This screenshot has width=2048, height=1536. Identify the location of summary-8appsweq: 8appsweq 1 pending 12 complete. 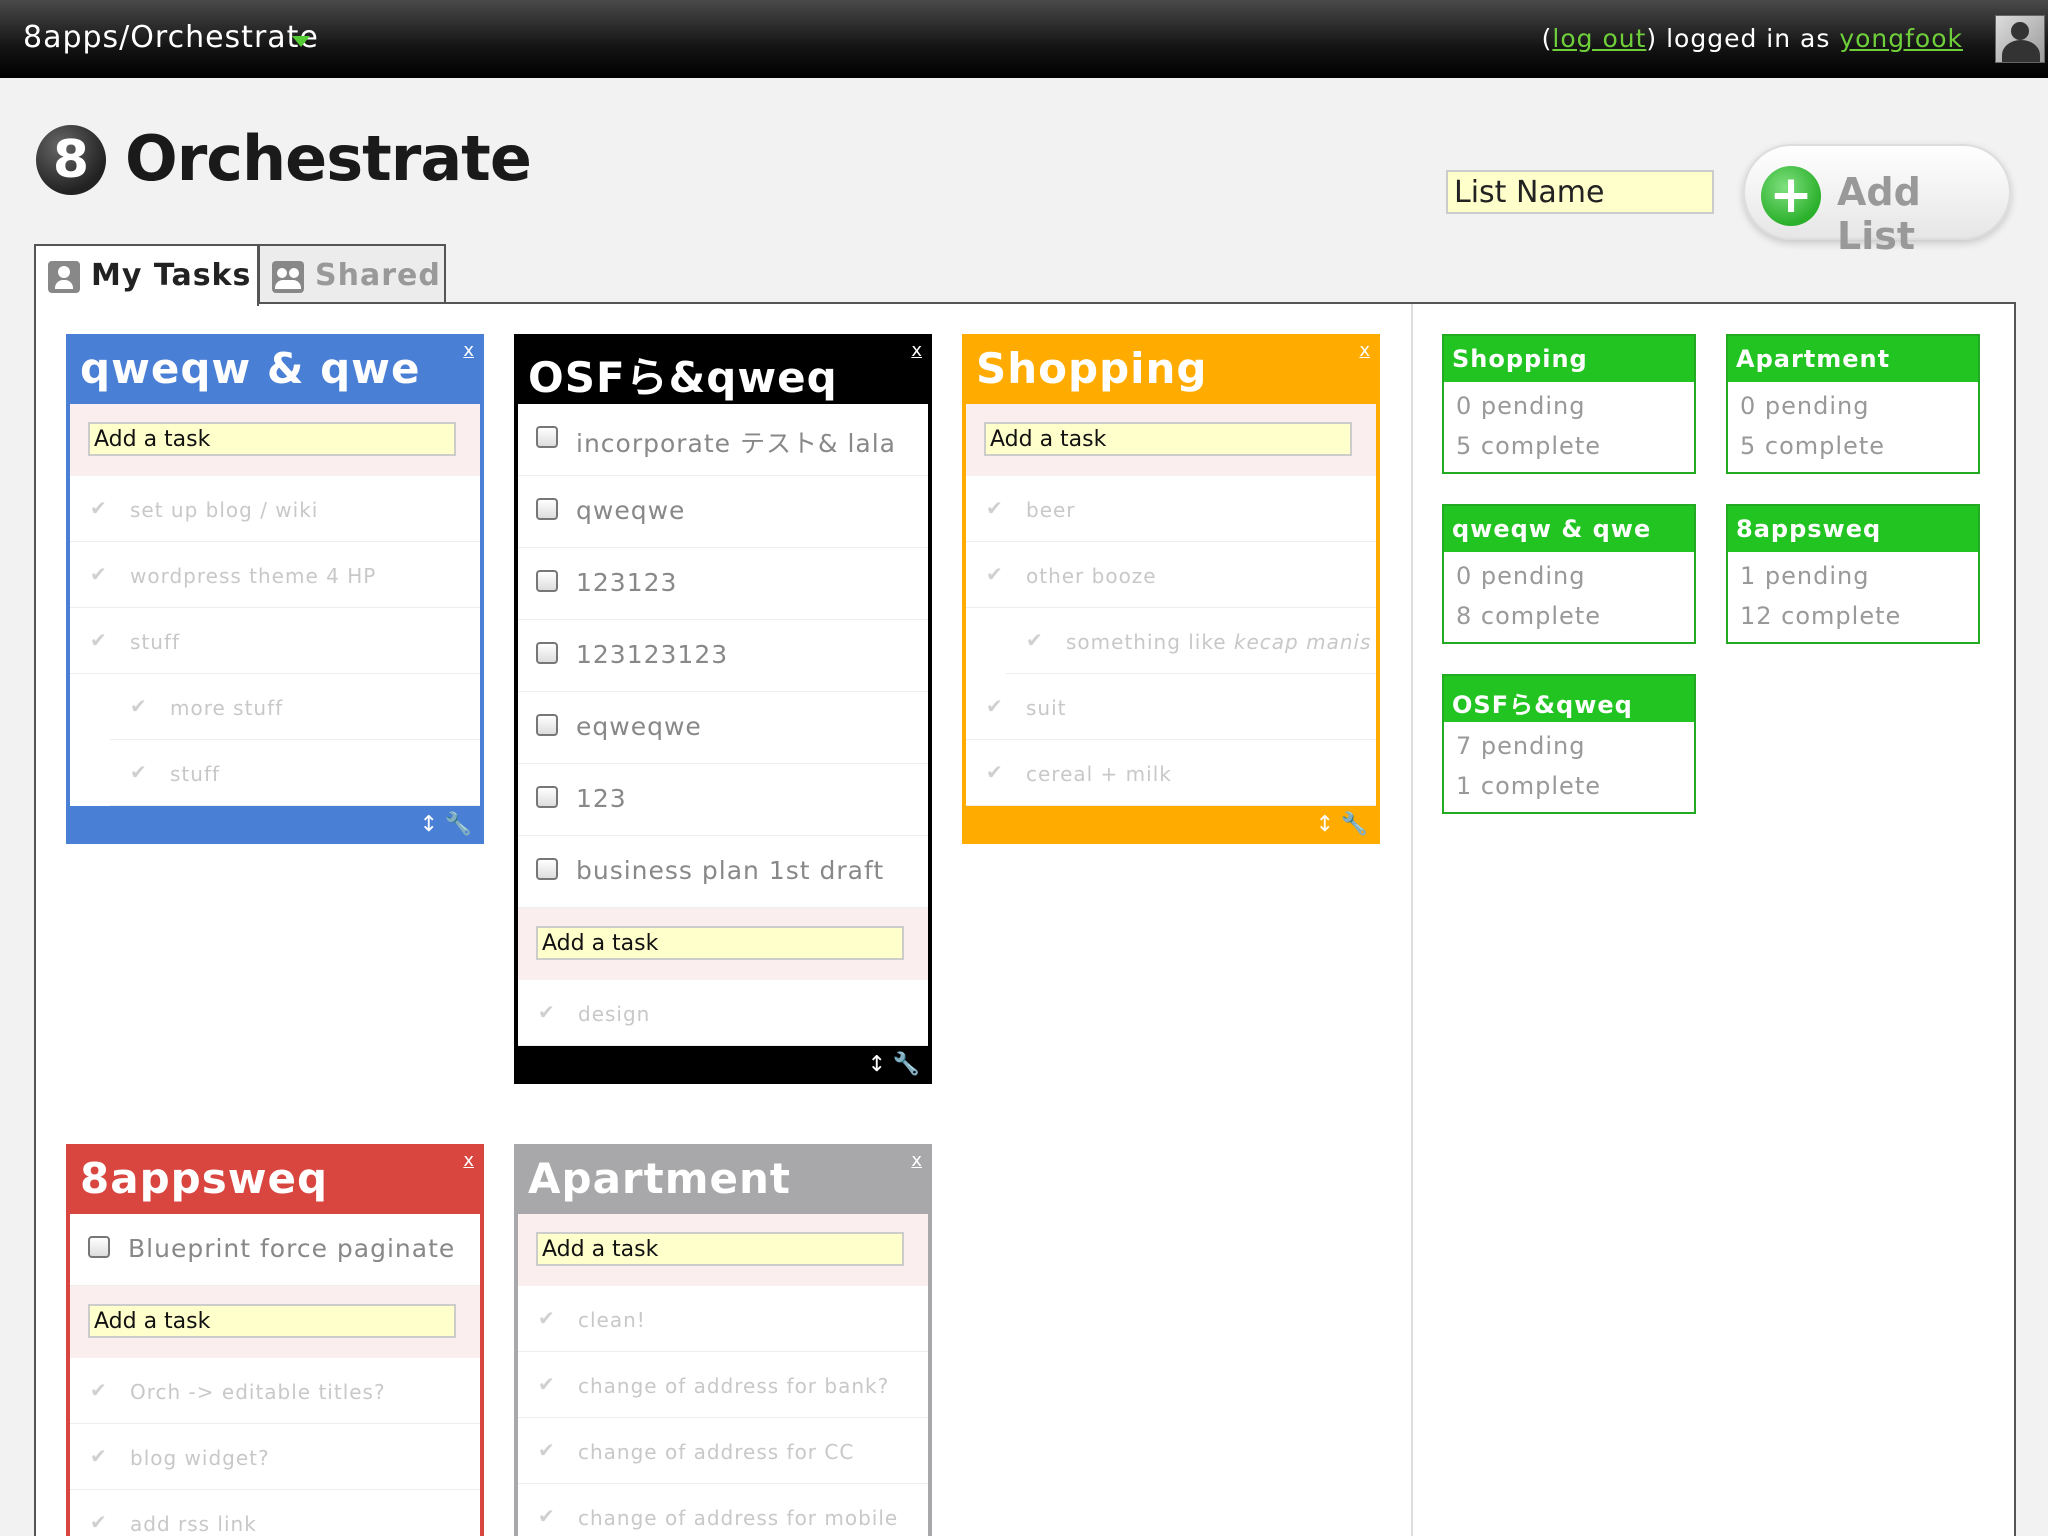
(1853, 574).